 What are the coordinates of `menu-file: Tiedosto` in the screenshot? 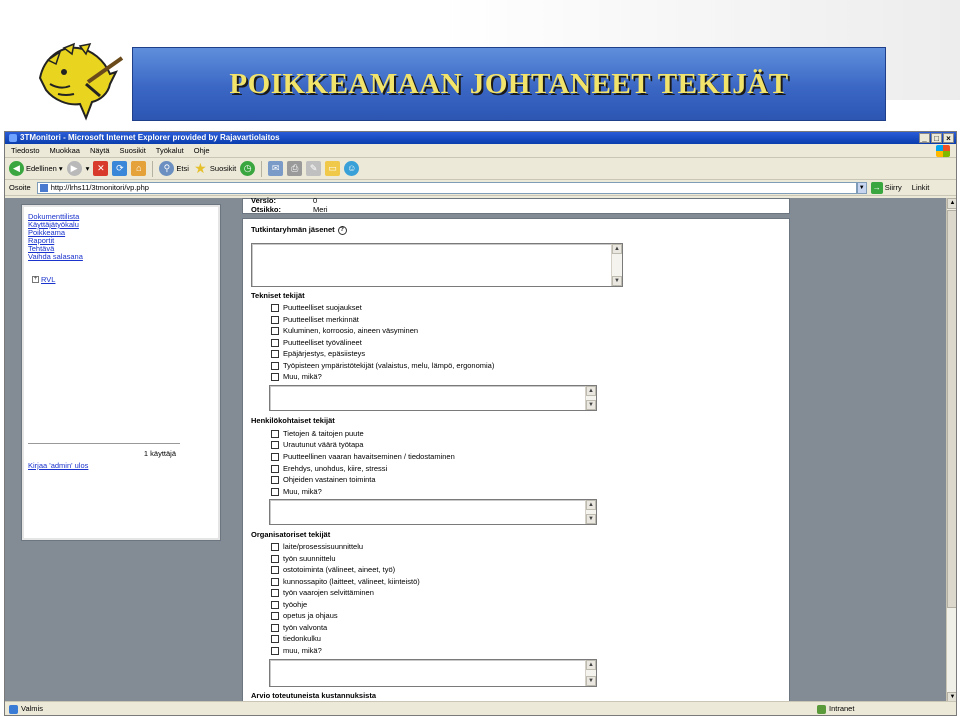 It's located at (25, 150).